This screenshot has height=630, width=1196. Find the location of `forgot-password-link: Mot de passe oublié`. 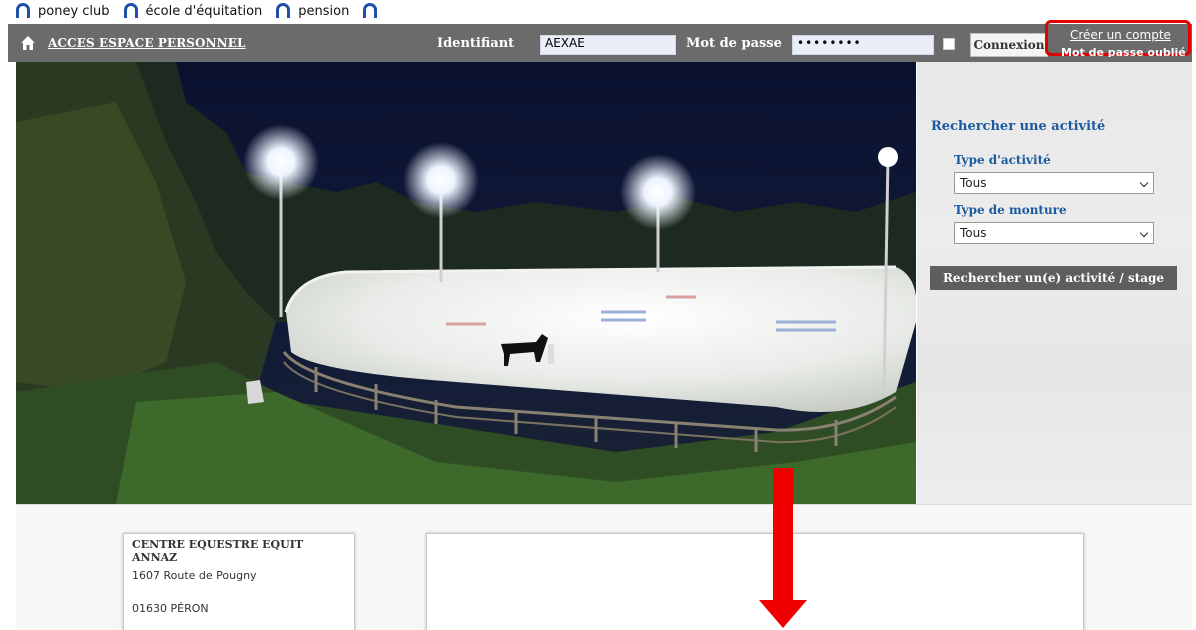

forgot-password-link: Mot de passe oublié is located at coordinates (1123, 51).